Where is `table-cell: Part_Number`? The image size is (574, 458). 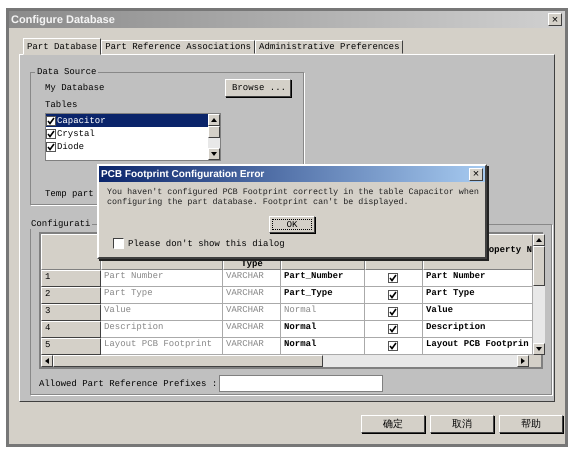 table-cell: Part_Number is located at coordinates (323, 278).